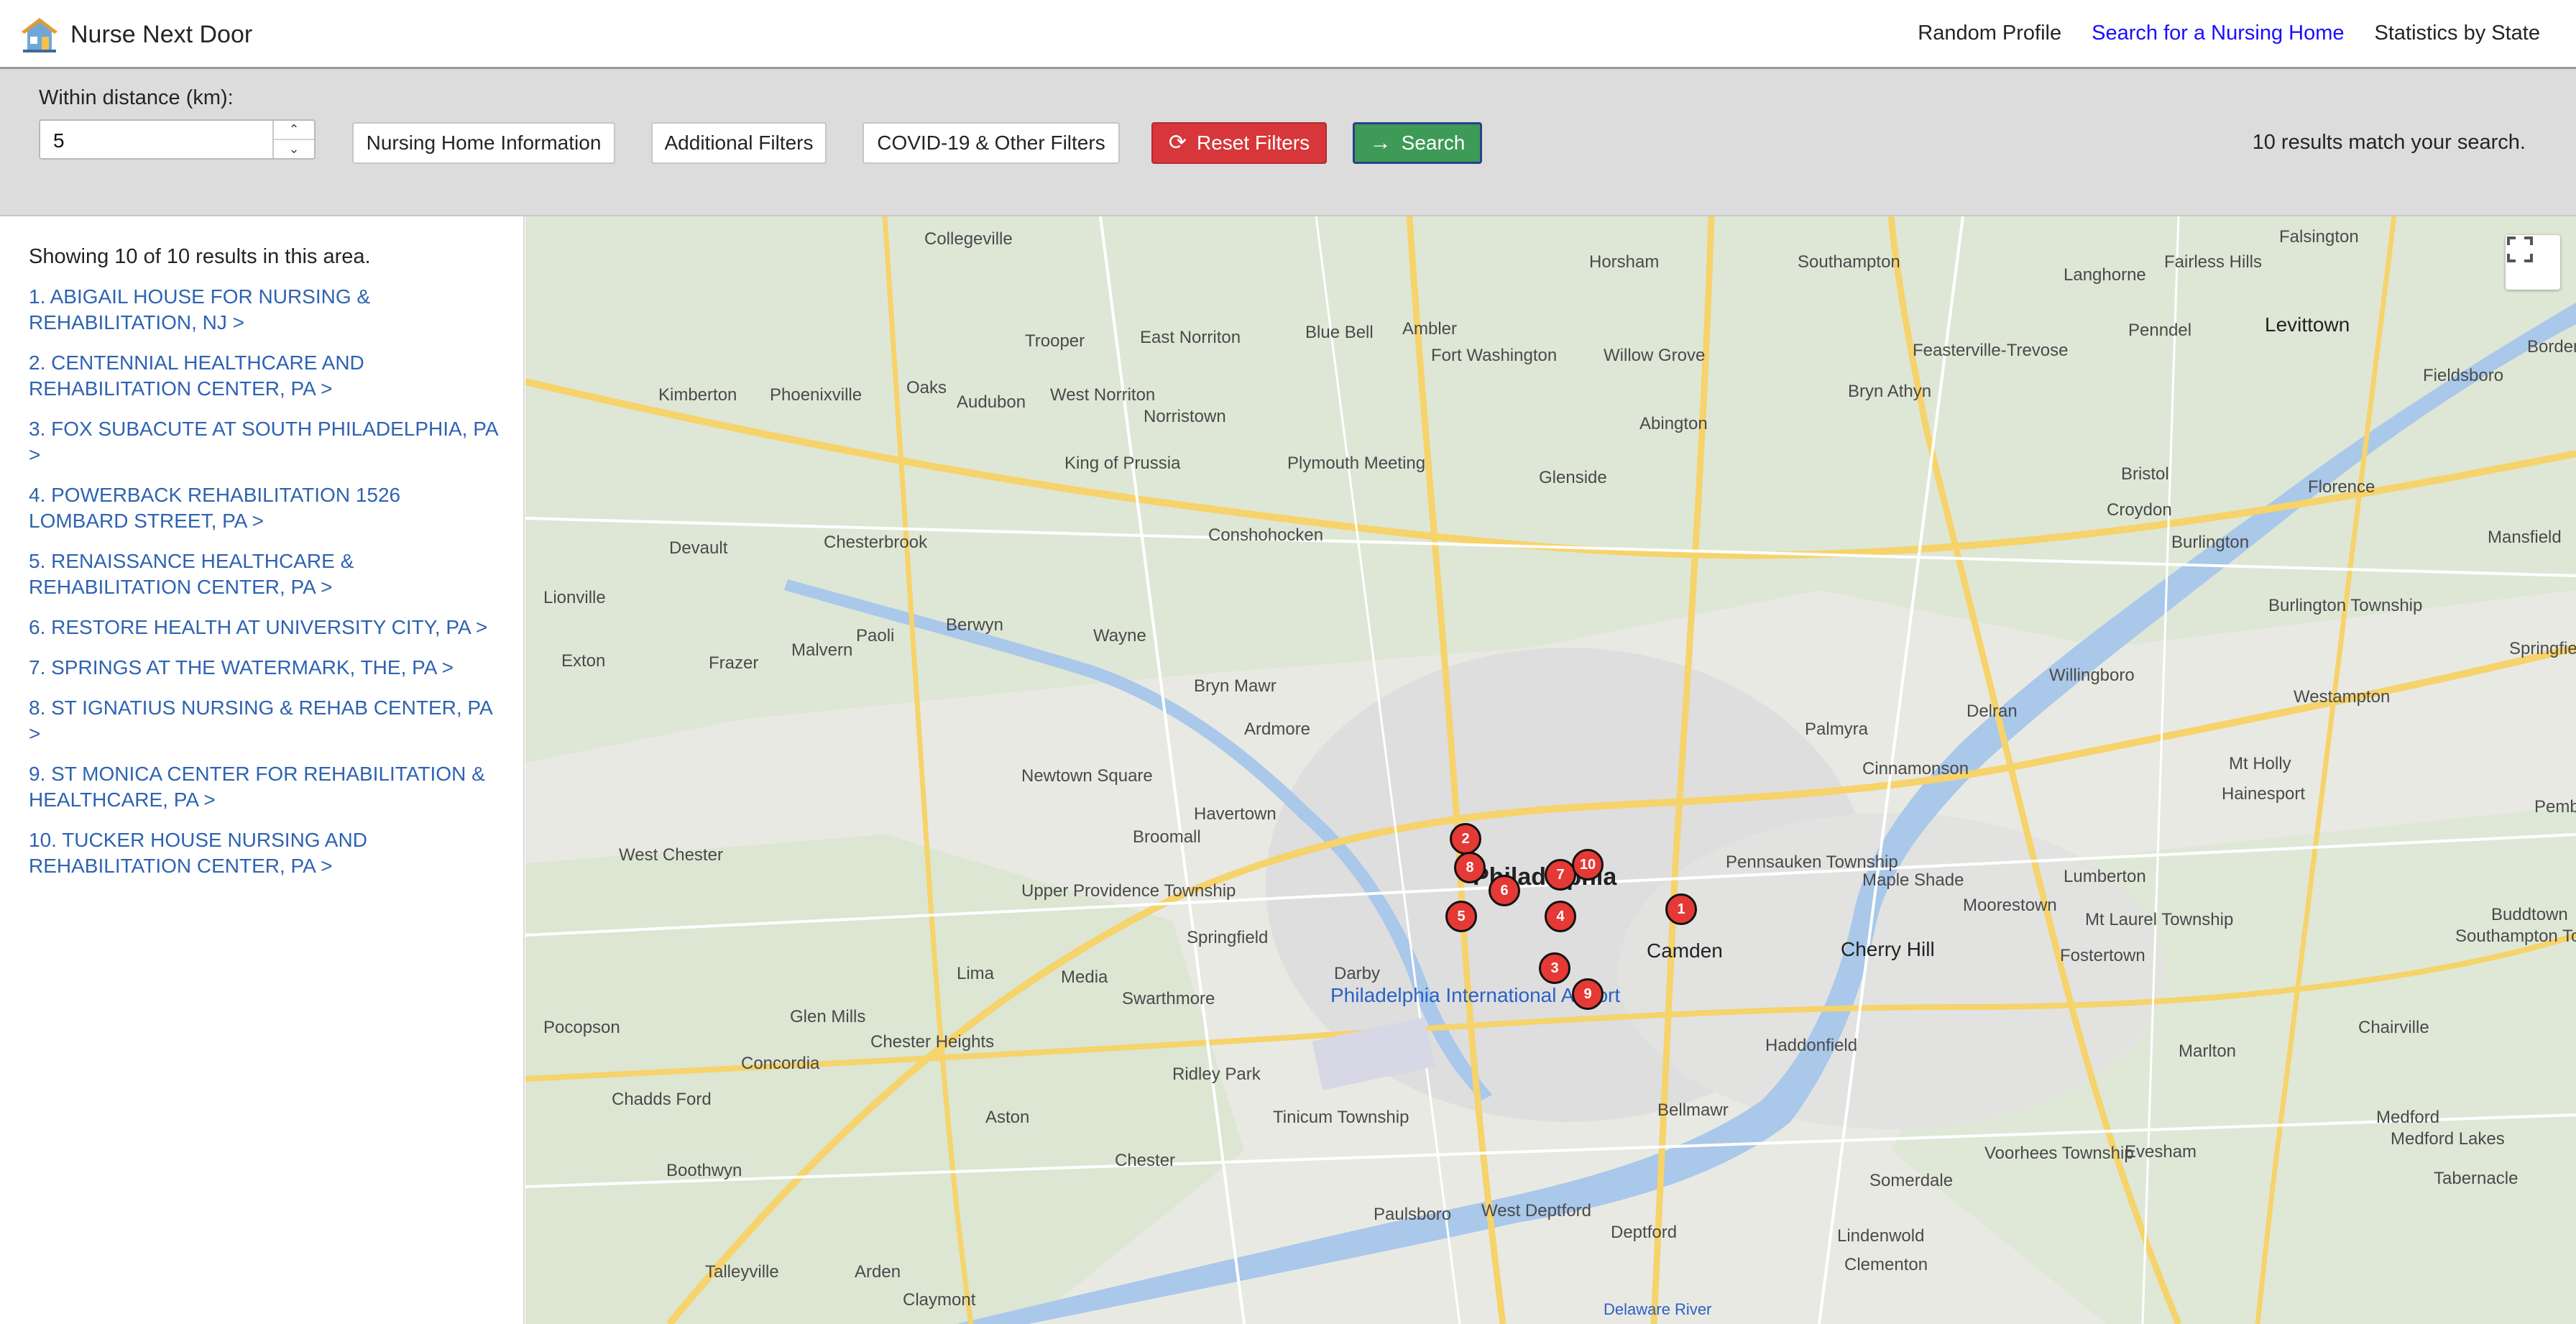 This screenshot has width=2576, height=1324. I want to click on map-label: Aston, so click(1007, 1117).